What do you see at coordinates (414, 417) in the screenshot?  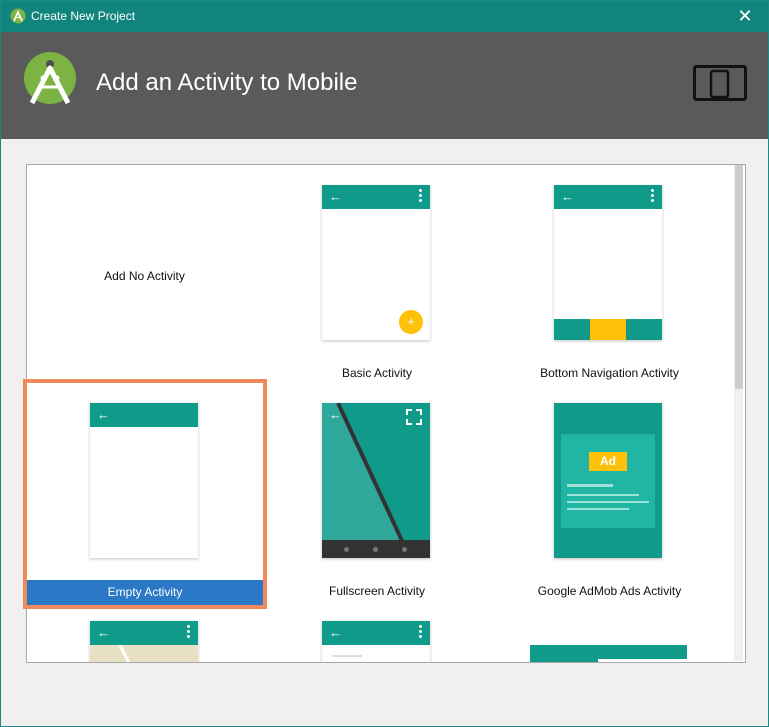 I see `fullscreen-icon` at bounding box center [414, 417].